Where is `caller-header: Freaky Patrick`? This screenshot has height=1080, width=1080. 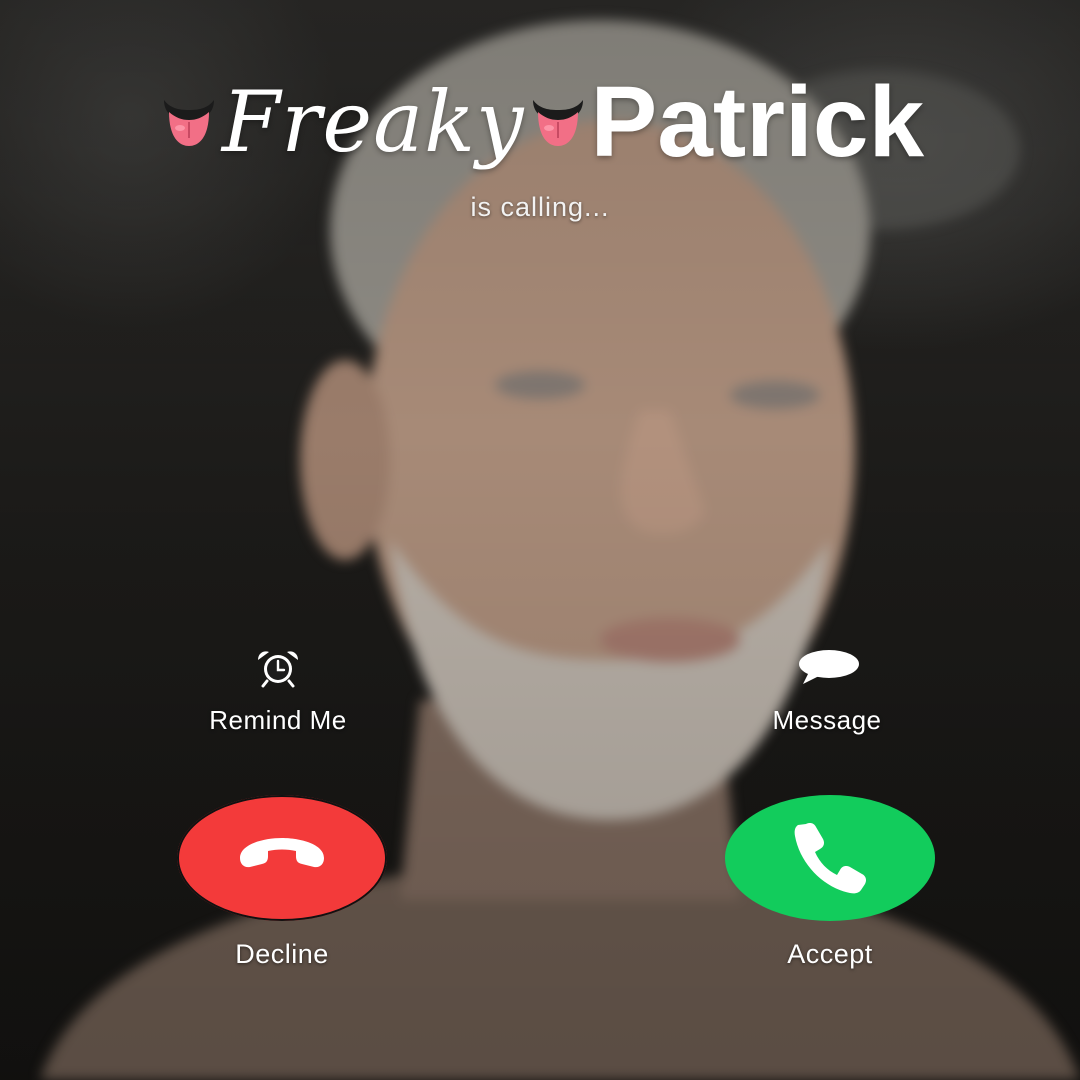 caller-header: Freaky Patrick is located at coordinates (540, 122).